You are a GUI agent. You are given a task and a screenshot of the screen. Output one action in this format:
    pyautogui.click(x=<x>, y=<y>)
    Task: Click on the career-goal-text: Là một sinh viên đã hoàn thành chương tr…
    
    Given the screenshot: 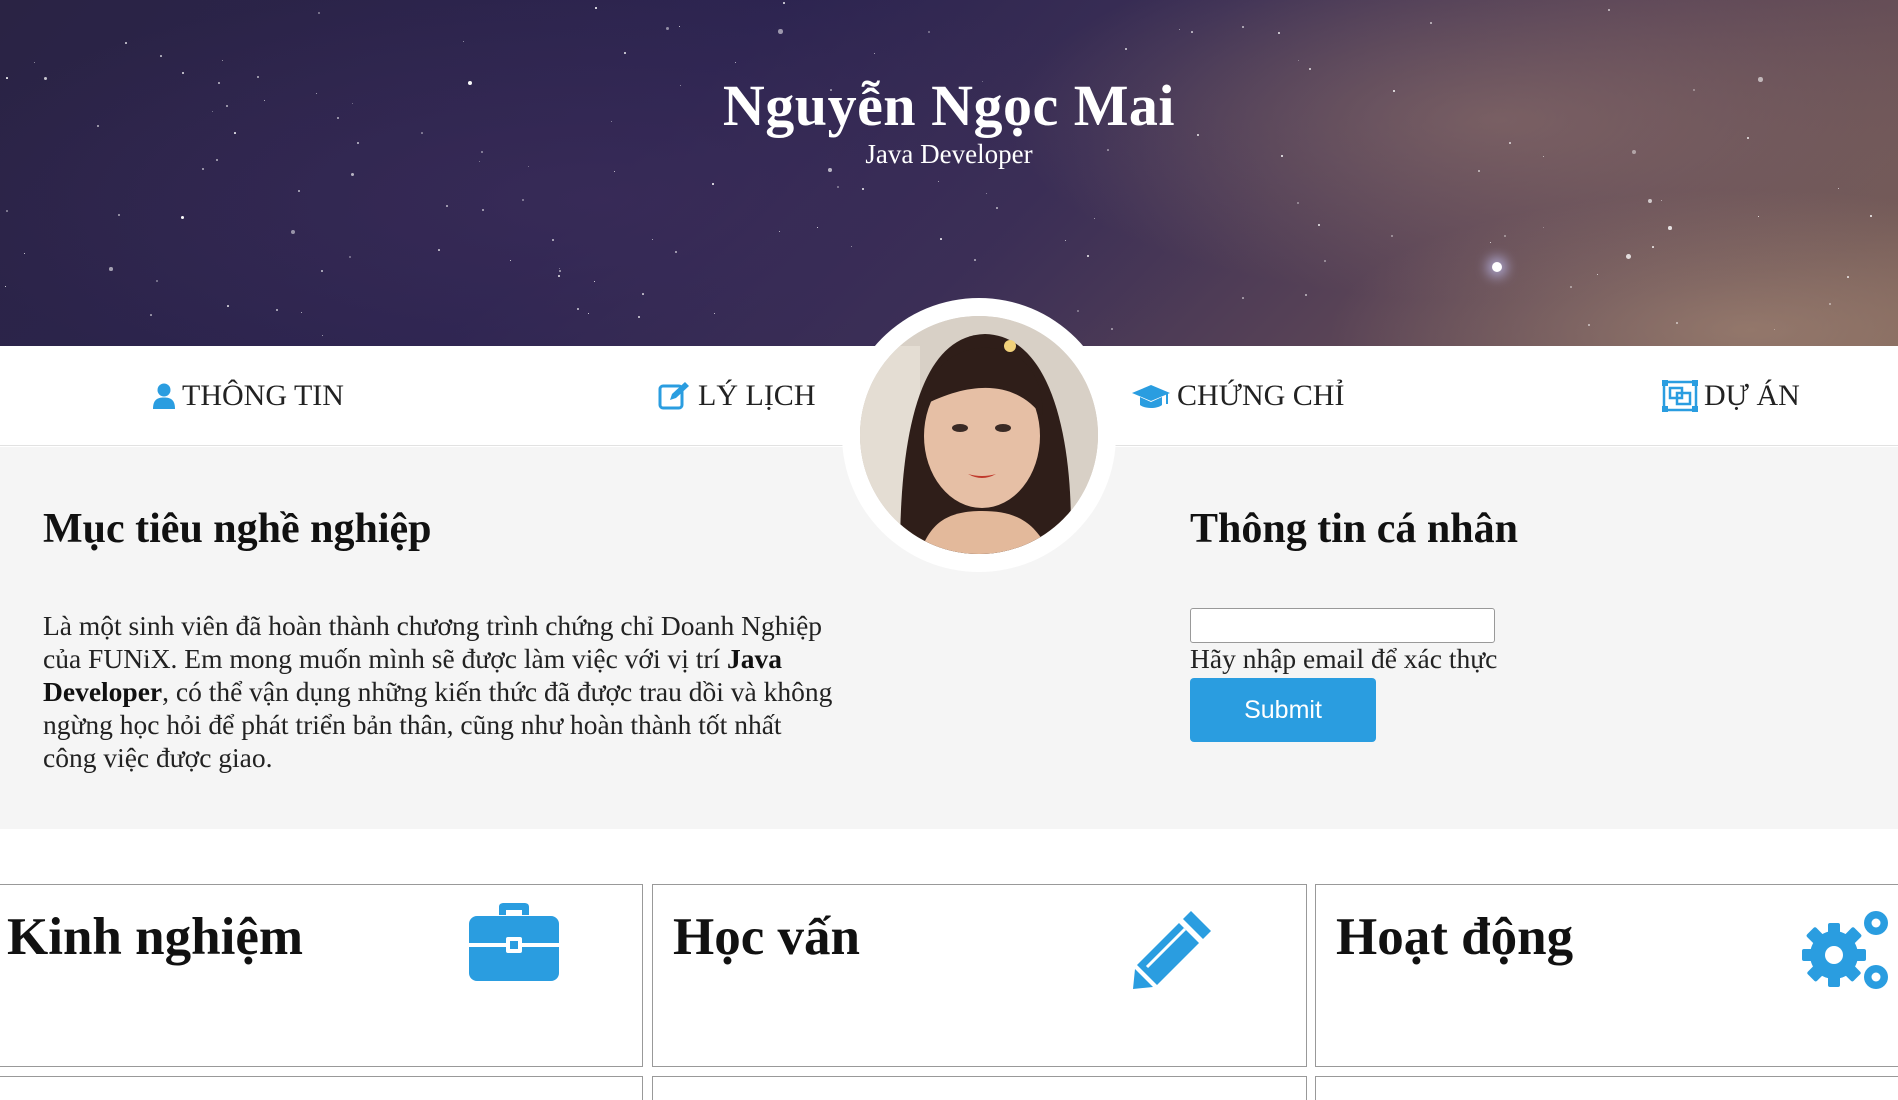 What is the action you would take?
    pyautogui.click(x=438, y=691)
    